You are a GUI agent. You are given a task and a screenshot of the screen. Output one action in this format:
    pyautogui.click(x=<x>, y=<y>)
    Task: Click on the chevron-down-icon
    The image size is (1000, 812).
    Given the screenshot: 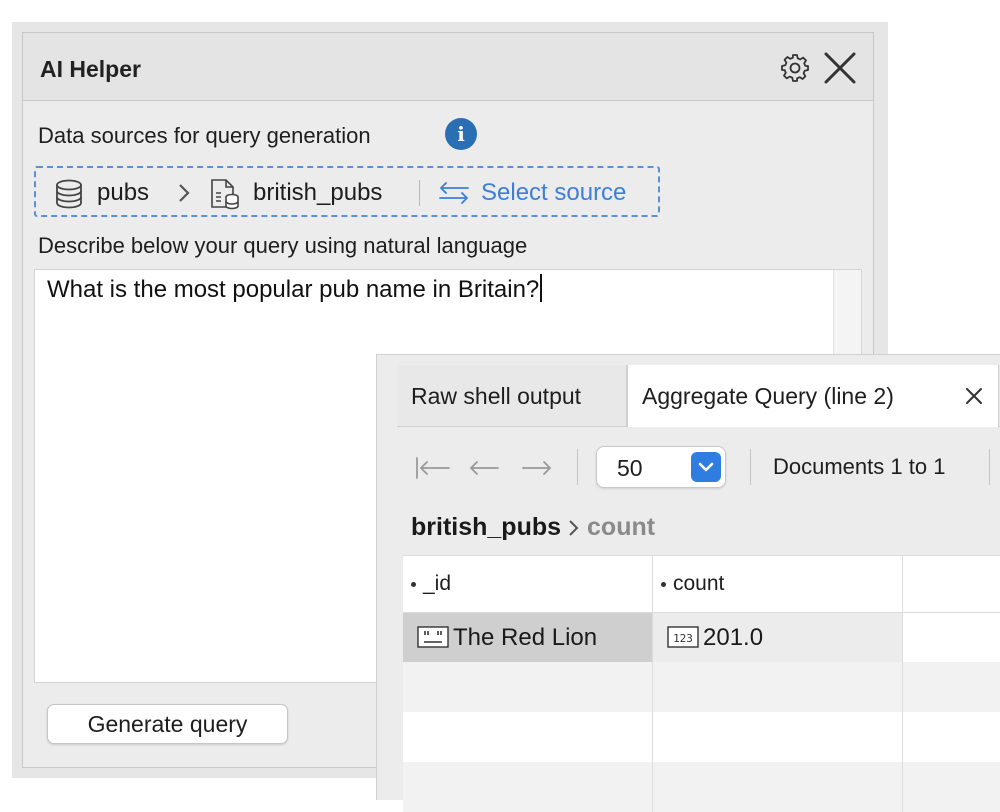 What is the action you would take?
    pyautogui.click(x=706, y=467)
    